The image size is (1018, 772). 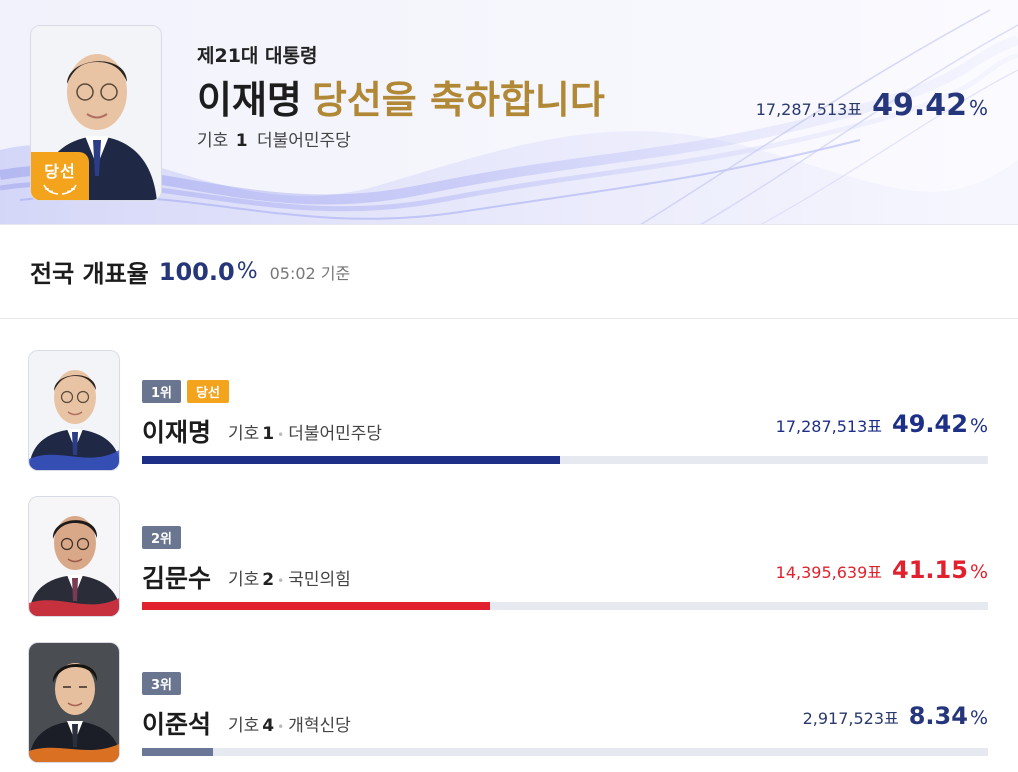 I want to click on count-rate-value: 100.0, so click(x=196, y=271).